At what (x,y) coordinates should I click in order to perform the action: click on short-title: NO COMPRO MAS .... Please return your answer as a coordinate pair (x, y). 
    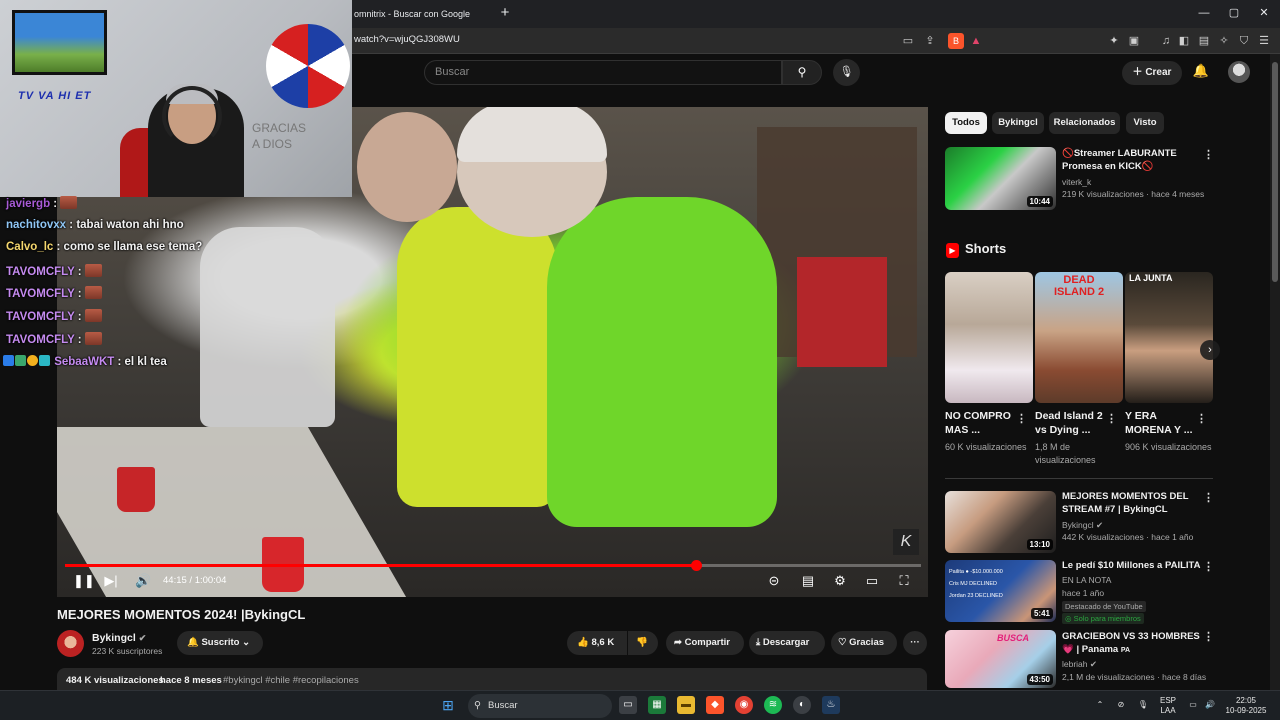
    Looking at the image, I should click on (982, 423).